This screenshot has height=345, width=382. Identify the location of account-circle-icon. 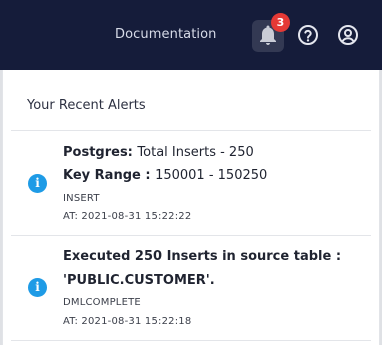
(348, 35).